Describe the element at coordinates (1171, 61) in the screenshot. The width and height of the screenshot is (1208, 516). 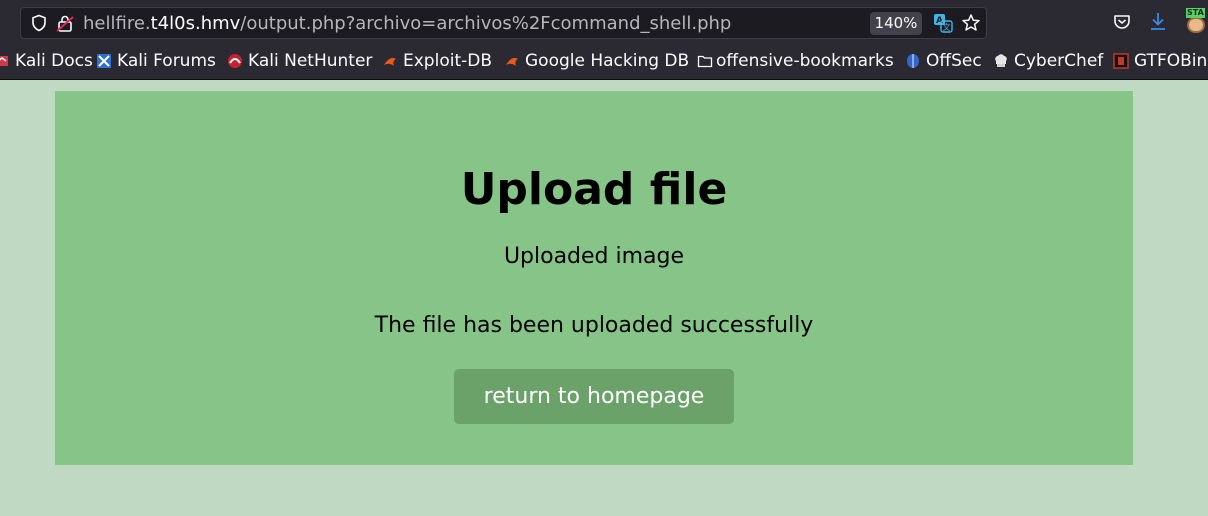
I see `bookmark-label: GTFOBins` at that location.